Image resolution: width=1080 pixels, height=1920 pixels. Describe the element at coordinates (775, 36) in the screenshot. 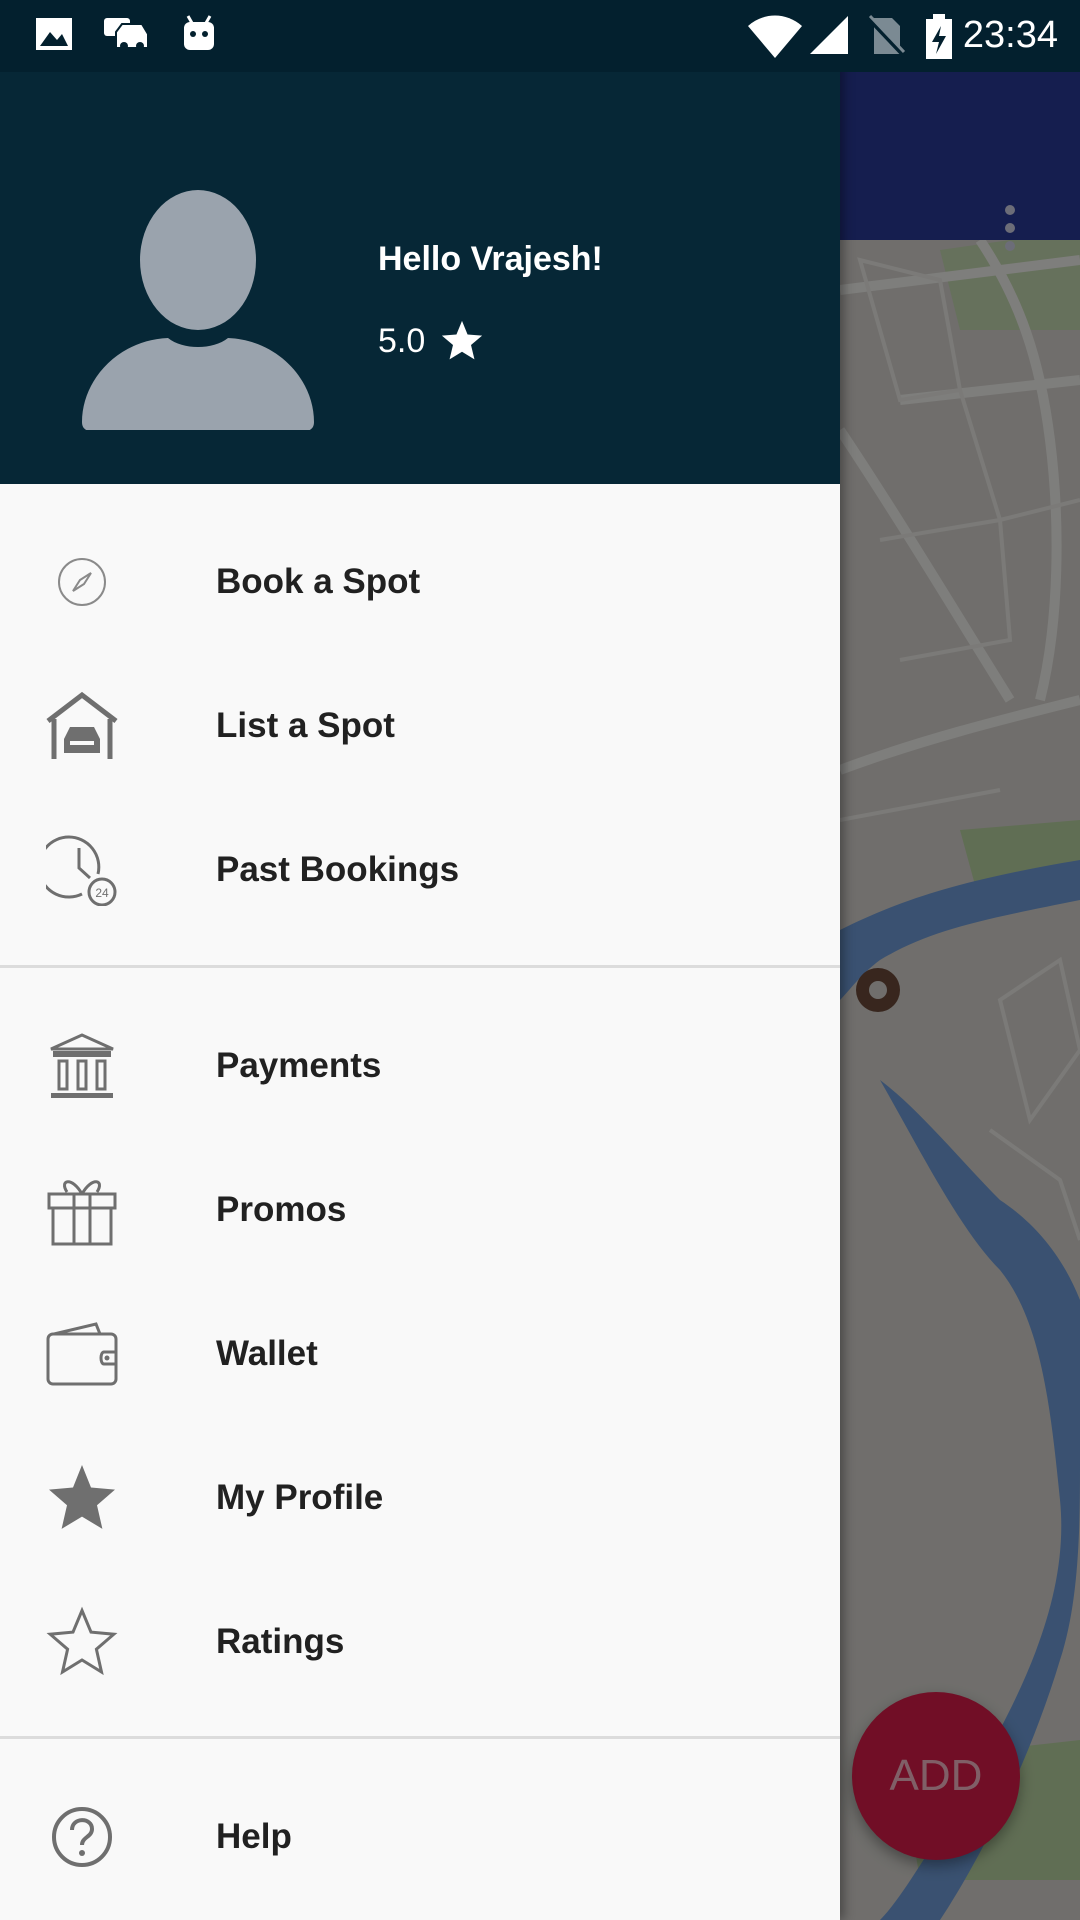

I see `wifi-icon` at that location.